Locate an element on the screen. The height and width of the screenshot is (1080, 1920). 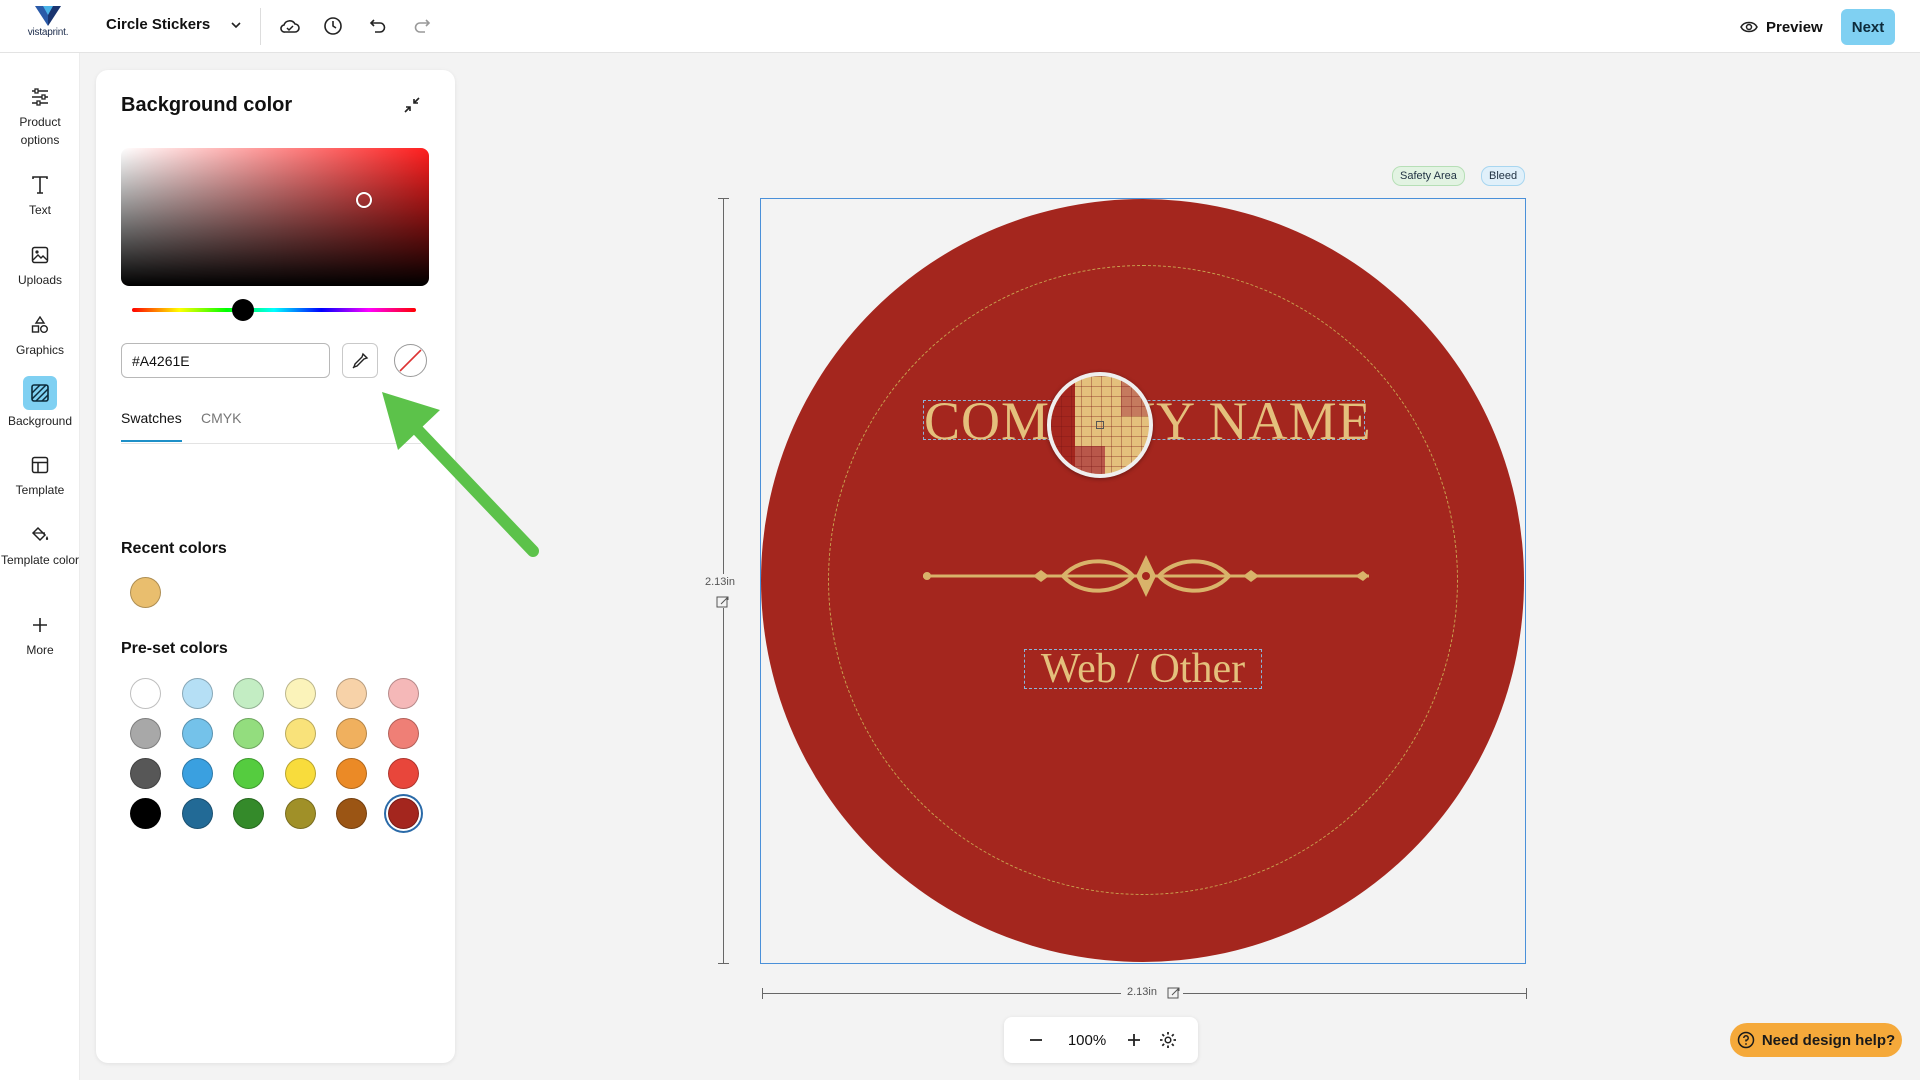
sidebar-item-label: Text is located at coordinates (39, 210).